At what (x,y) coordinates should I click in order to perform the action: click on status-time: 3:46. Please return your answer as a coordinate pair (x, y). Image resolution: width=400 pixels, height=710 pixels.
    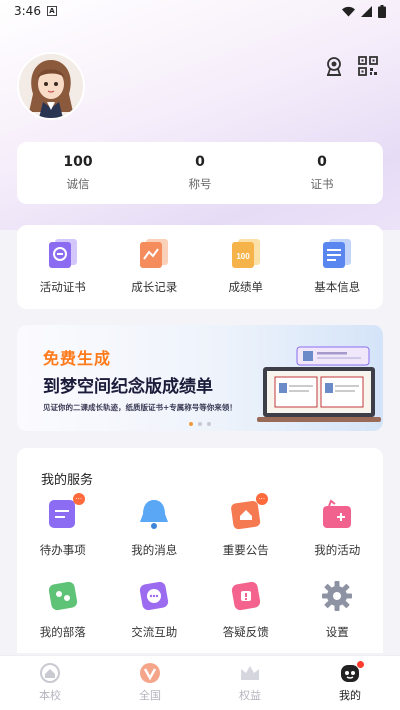
    Looking at the image, I should click on (27, 11).